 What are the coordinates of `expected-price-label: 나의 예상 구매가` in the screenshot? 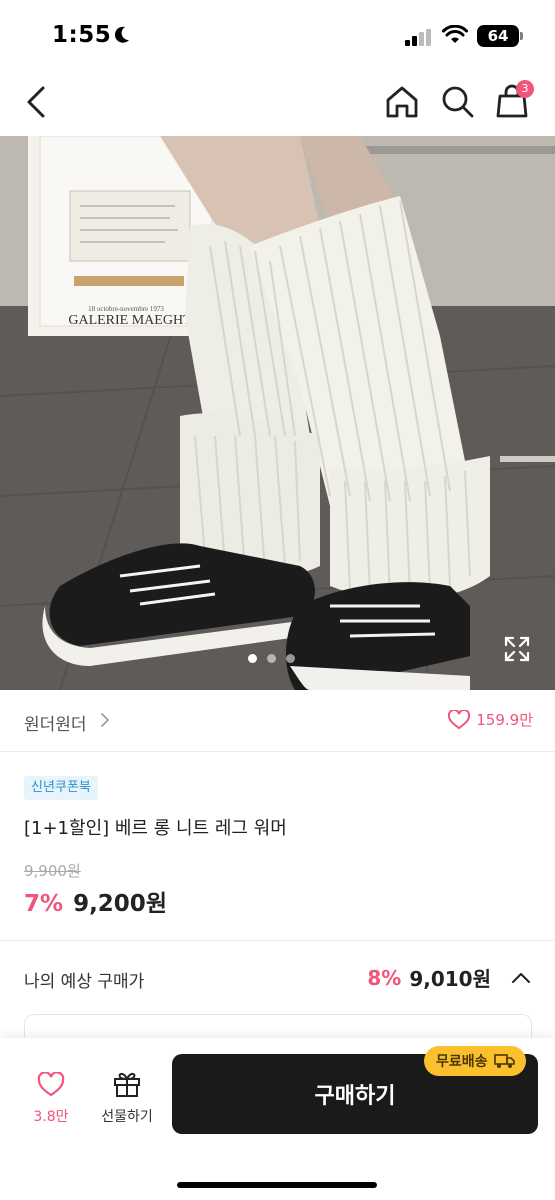 It's located at (84, 982).